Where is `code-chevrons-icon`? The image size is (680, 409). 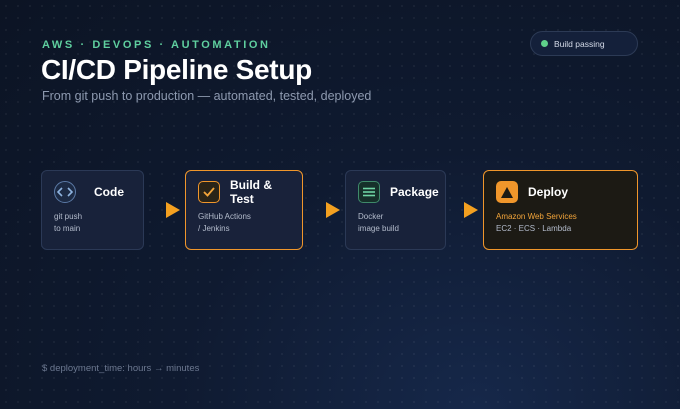 code-chevrons-icon is located at coordinates (65, 192).